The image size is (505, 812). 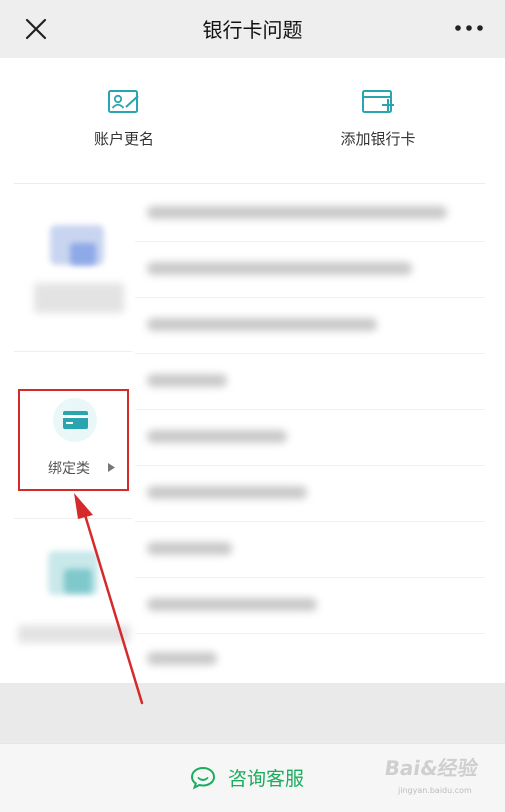 I want to click on watermark-url: jingyan.baidu.com, so click(x=435, y=790).